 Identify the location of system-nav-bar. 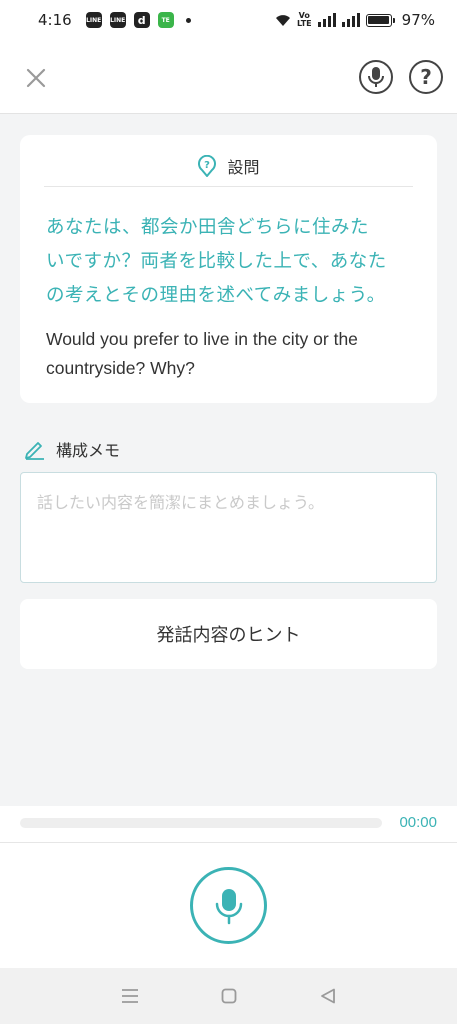
(228, 996).